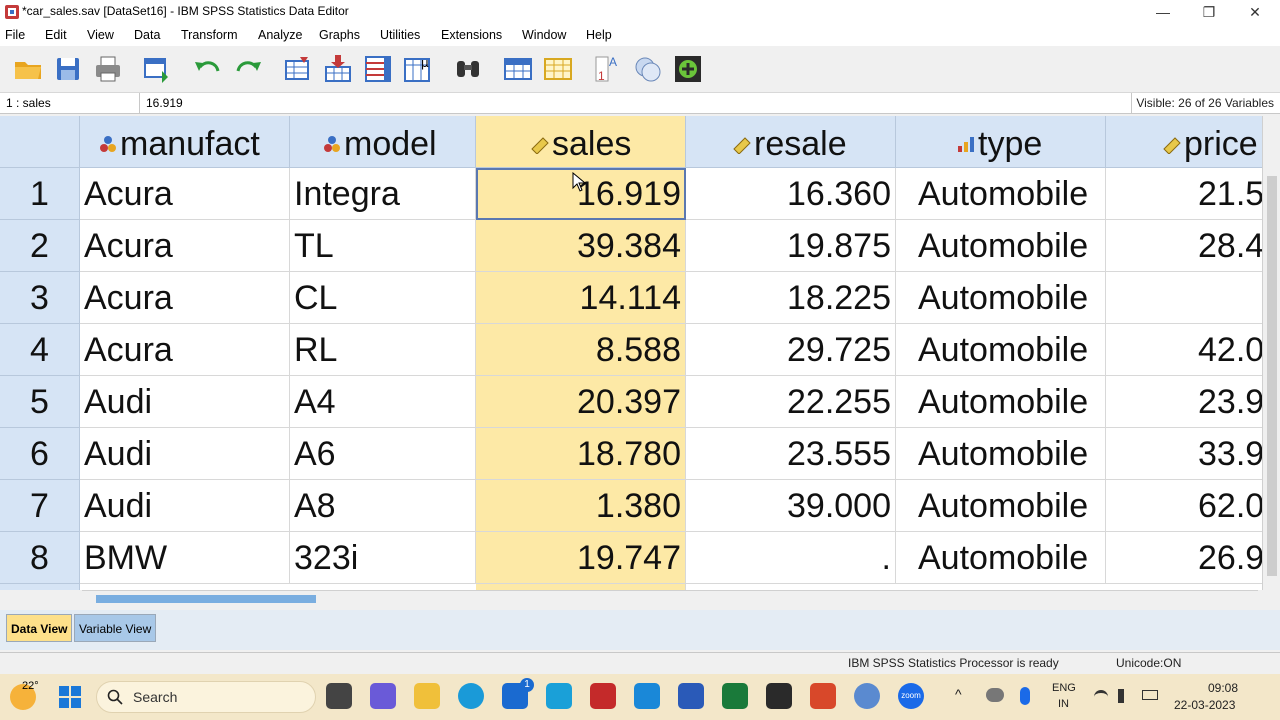 This screenshot has width=1280, height=720. I want to click on cell-model: RL, so click(383, 350).